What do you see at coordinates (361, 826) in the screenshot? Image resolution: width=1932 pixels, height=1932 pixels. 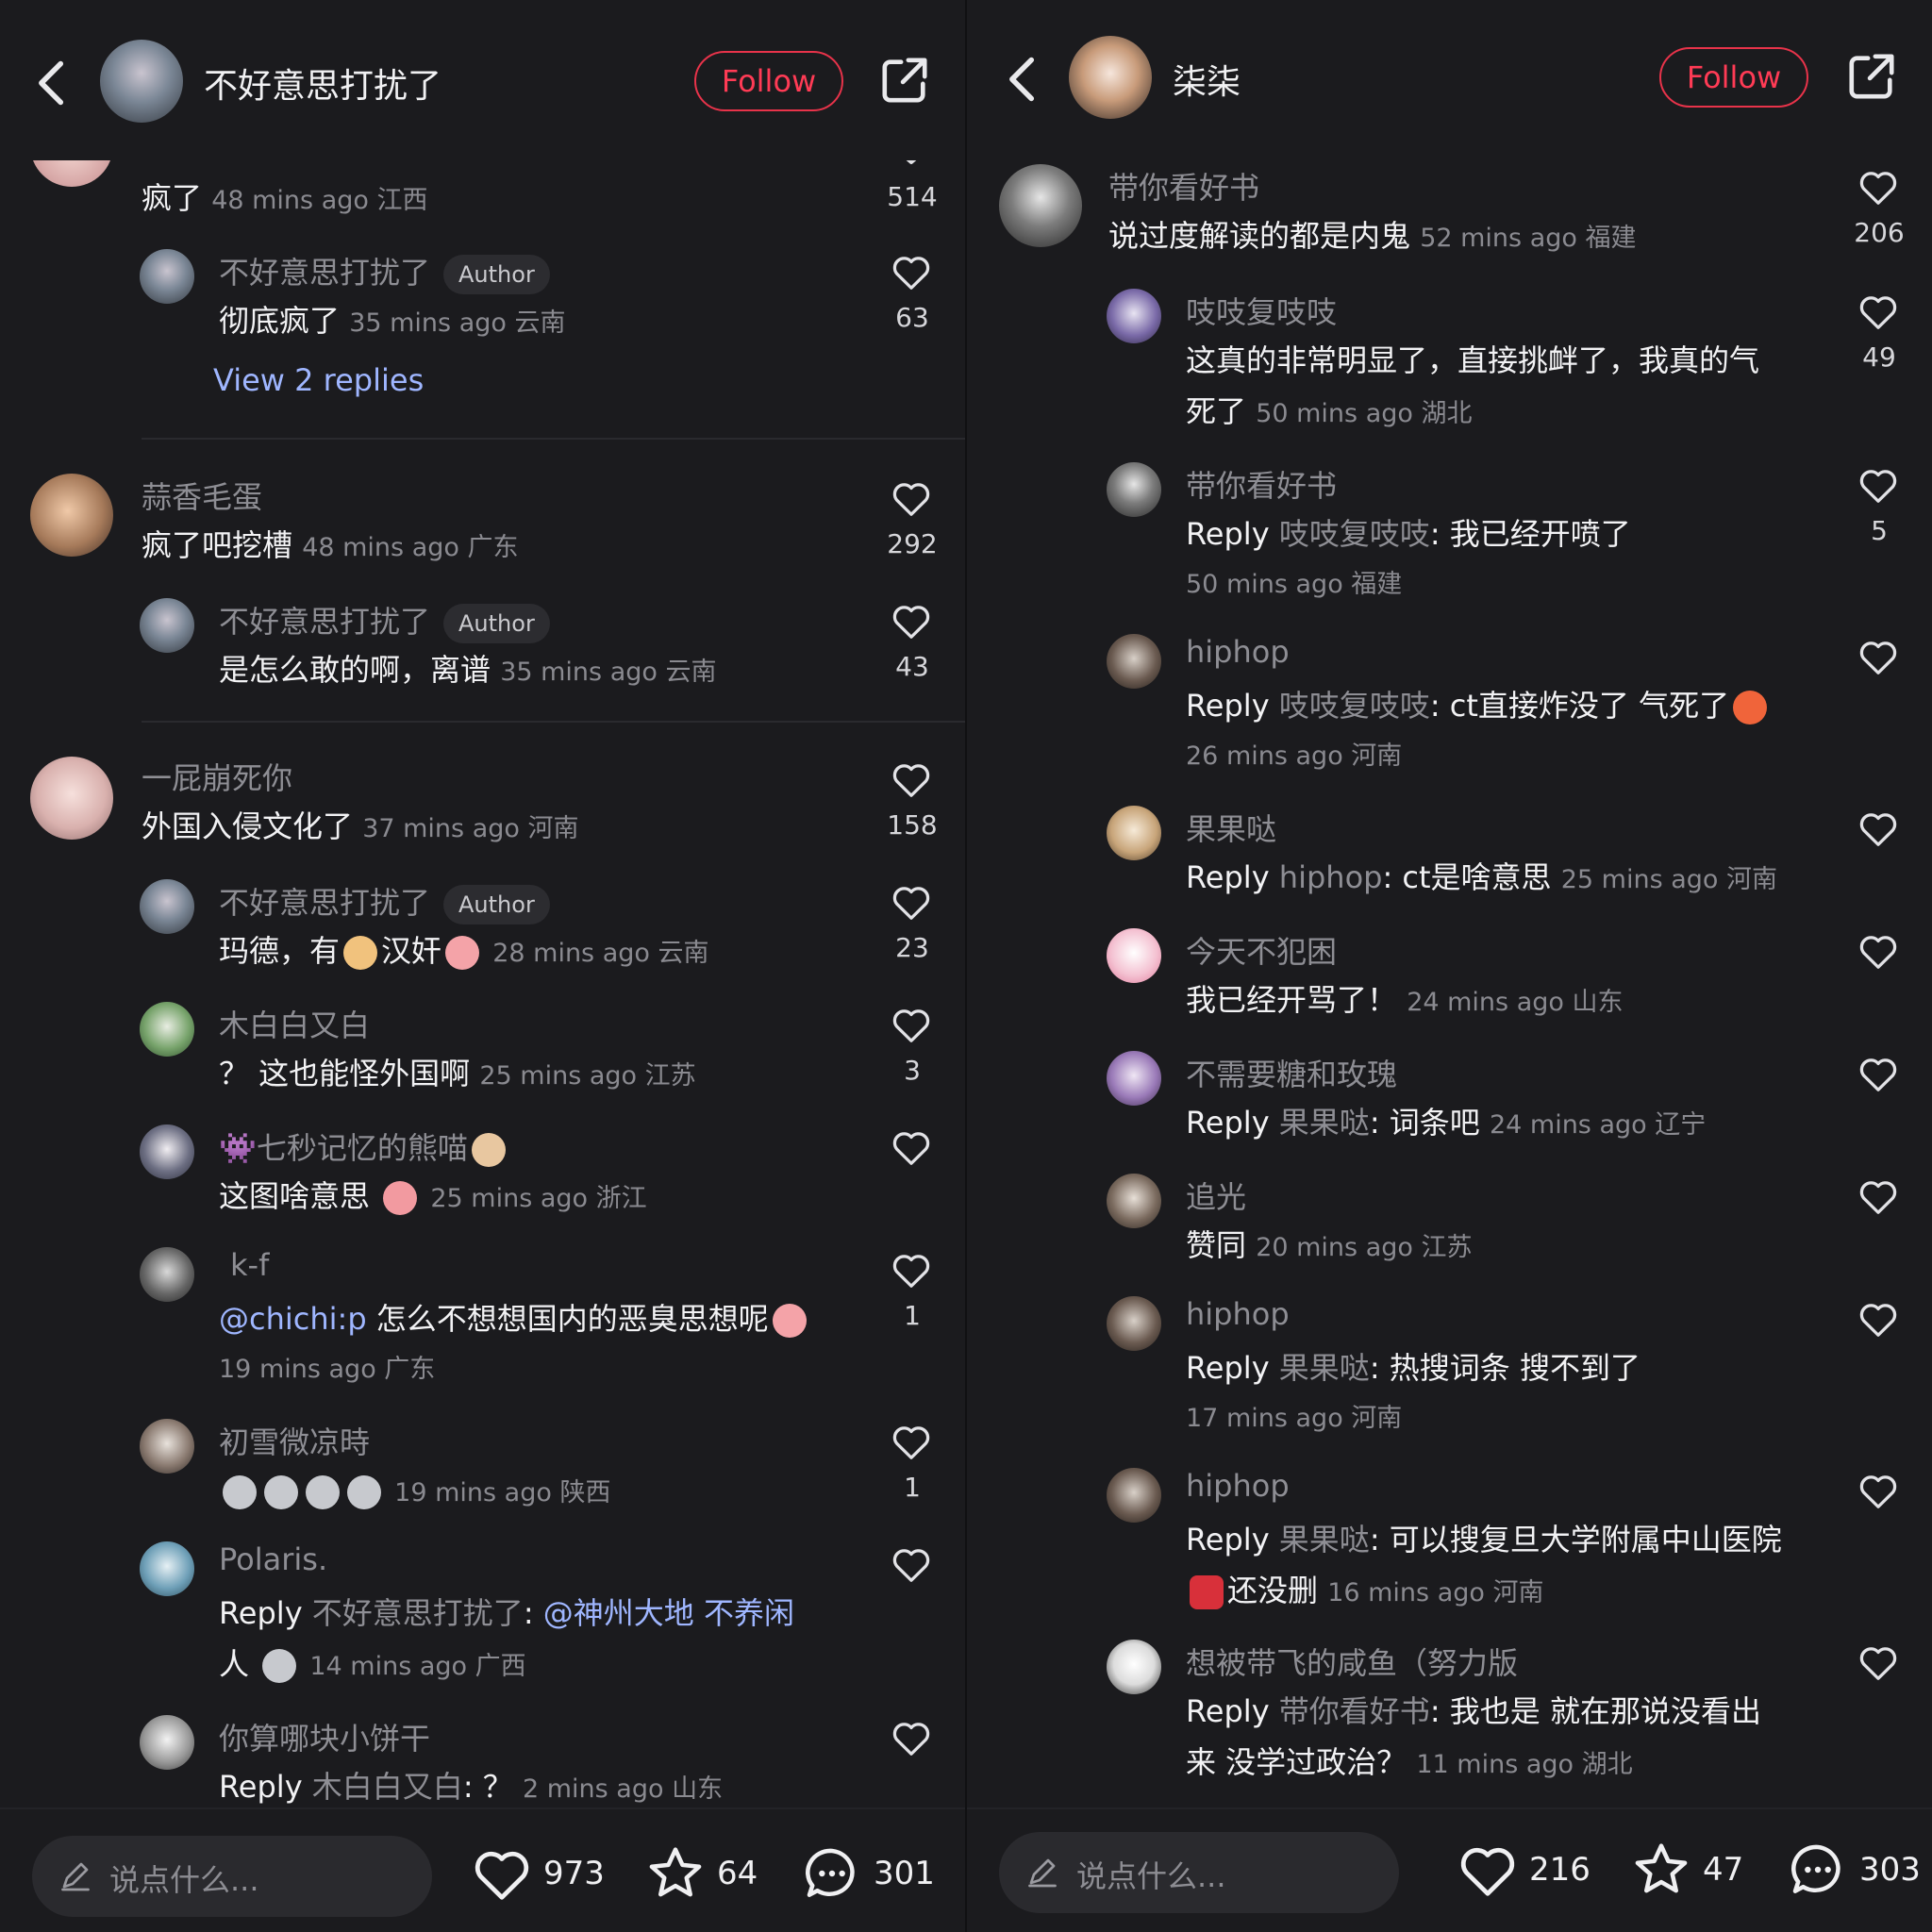 I see `comment-text: 外国入侵文化了 37 mins ago 河南` at bounding box center [361, 826].